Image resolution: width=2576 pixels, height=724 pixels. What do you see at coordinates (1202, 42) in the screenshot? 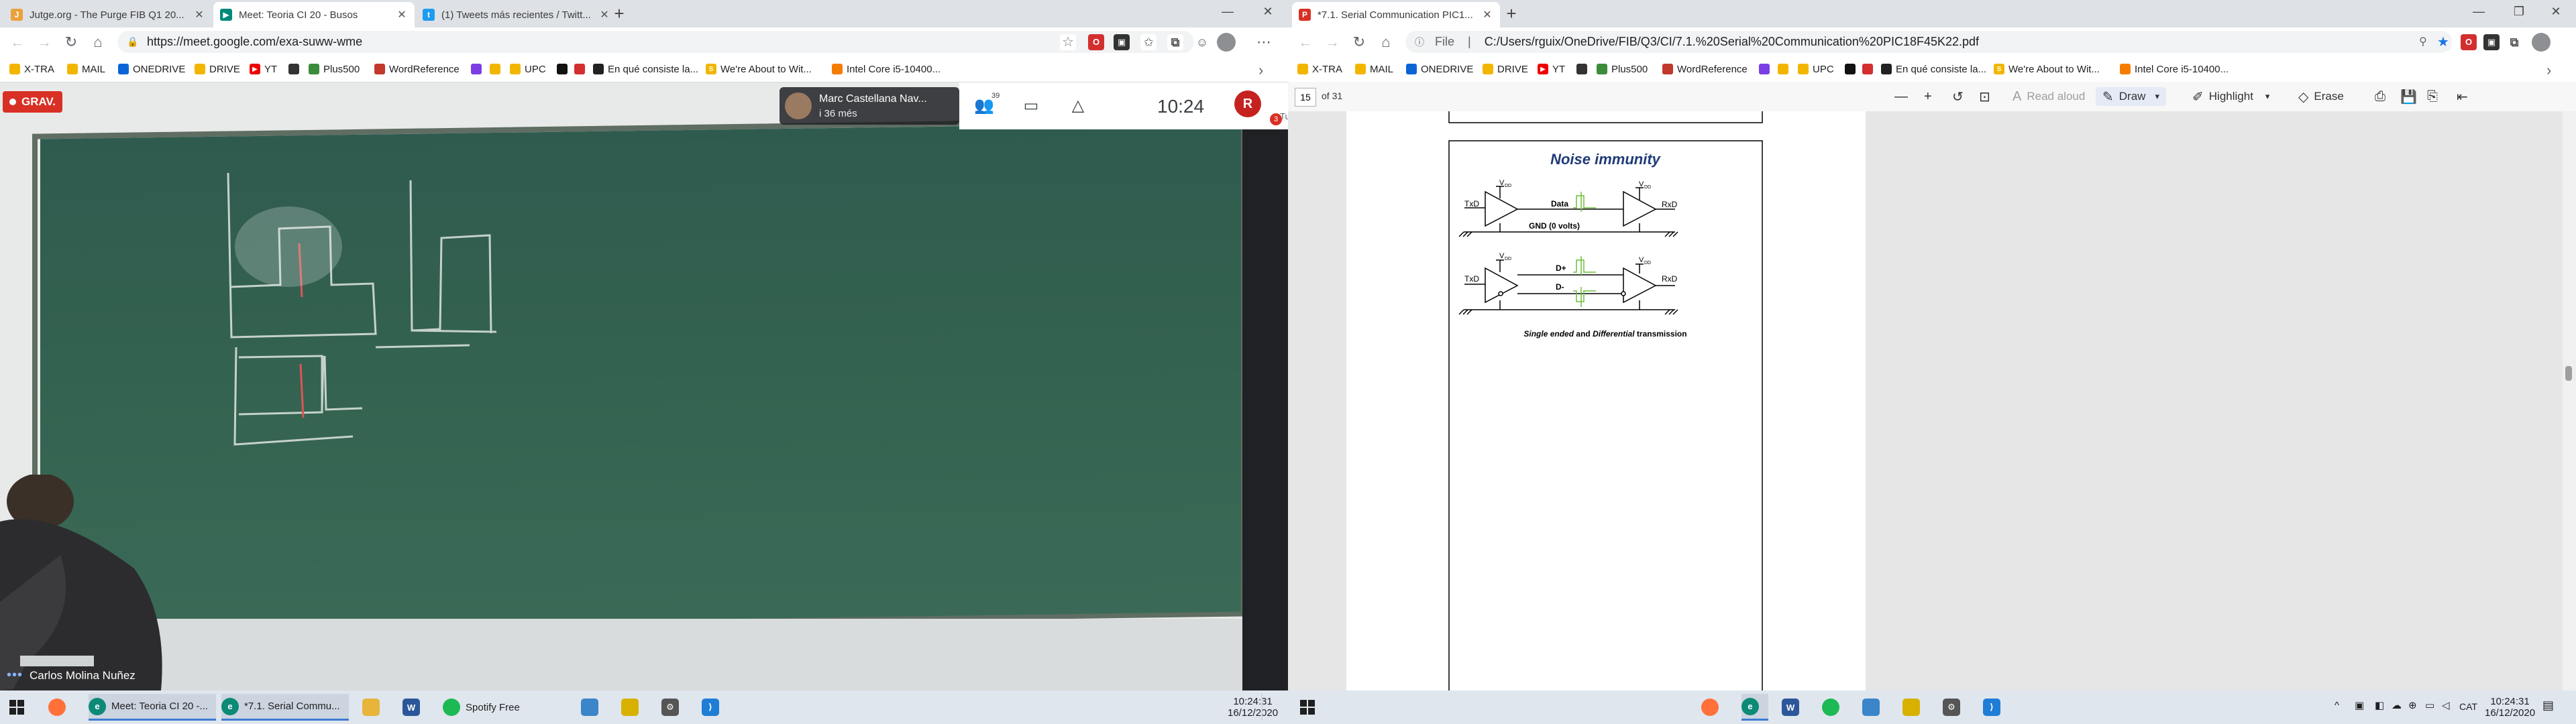
I see `profile-icon: ☺` at bounding box center [1202, 42].